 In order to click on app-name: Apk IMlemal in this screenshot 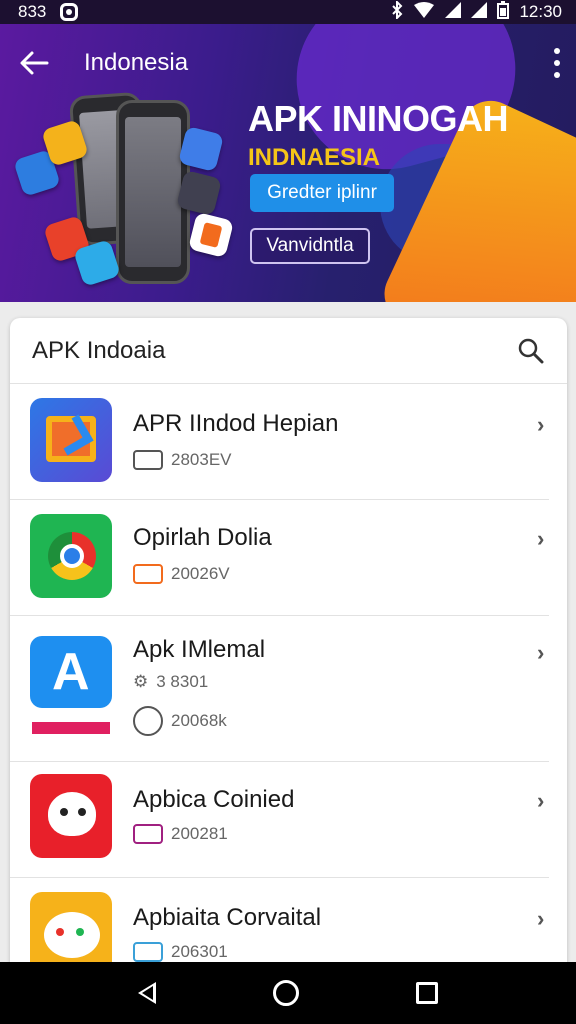, I will do `click(199, 649)`.